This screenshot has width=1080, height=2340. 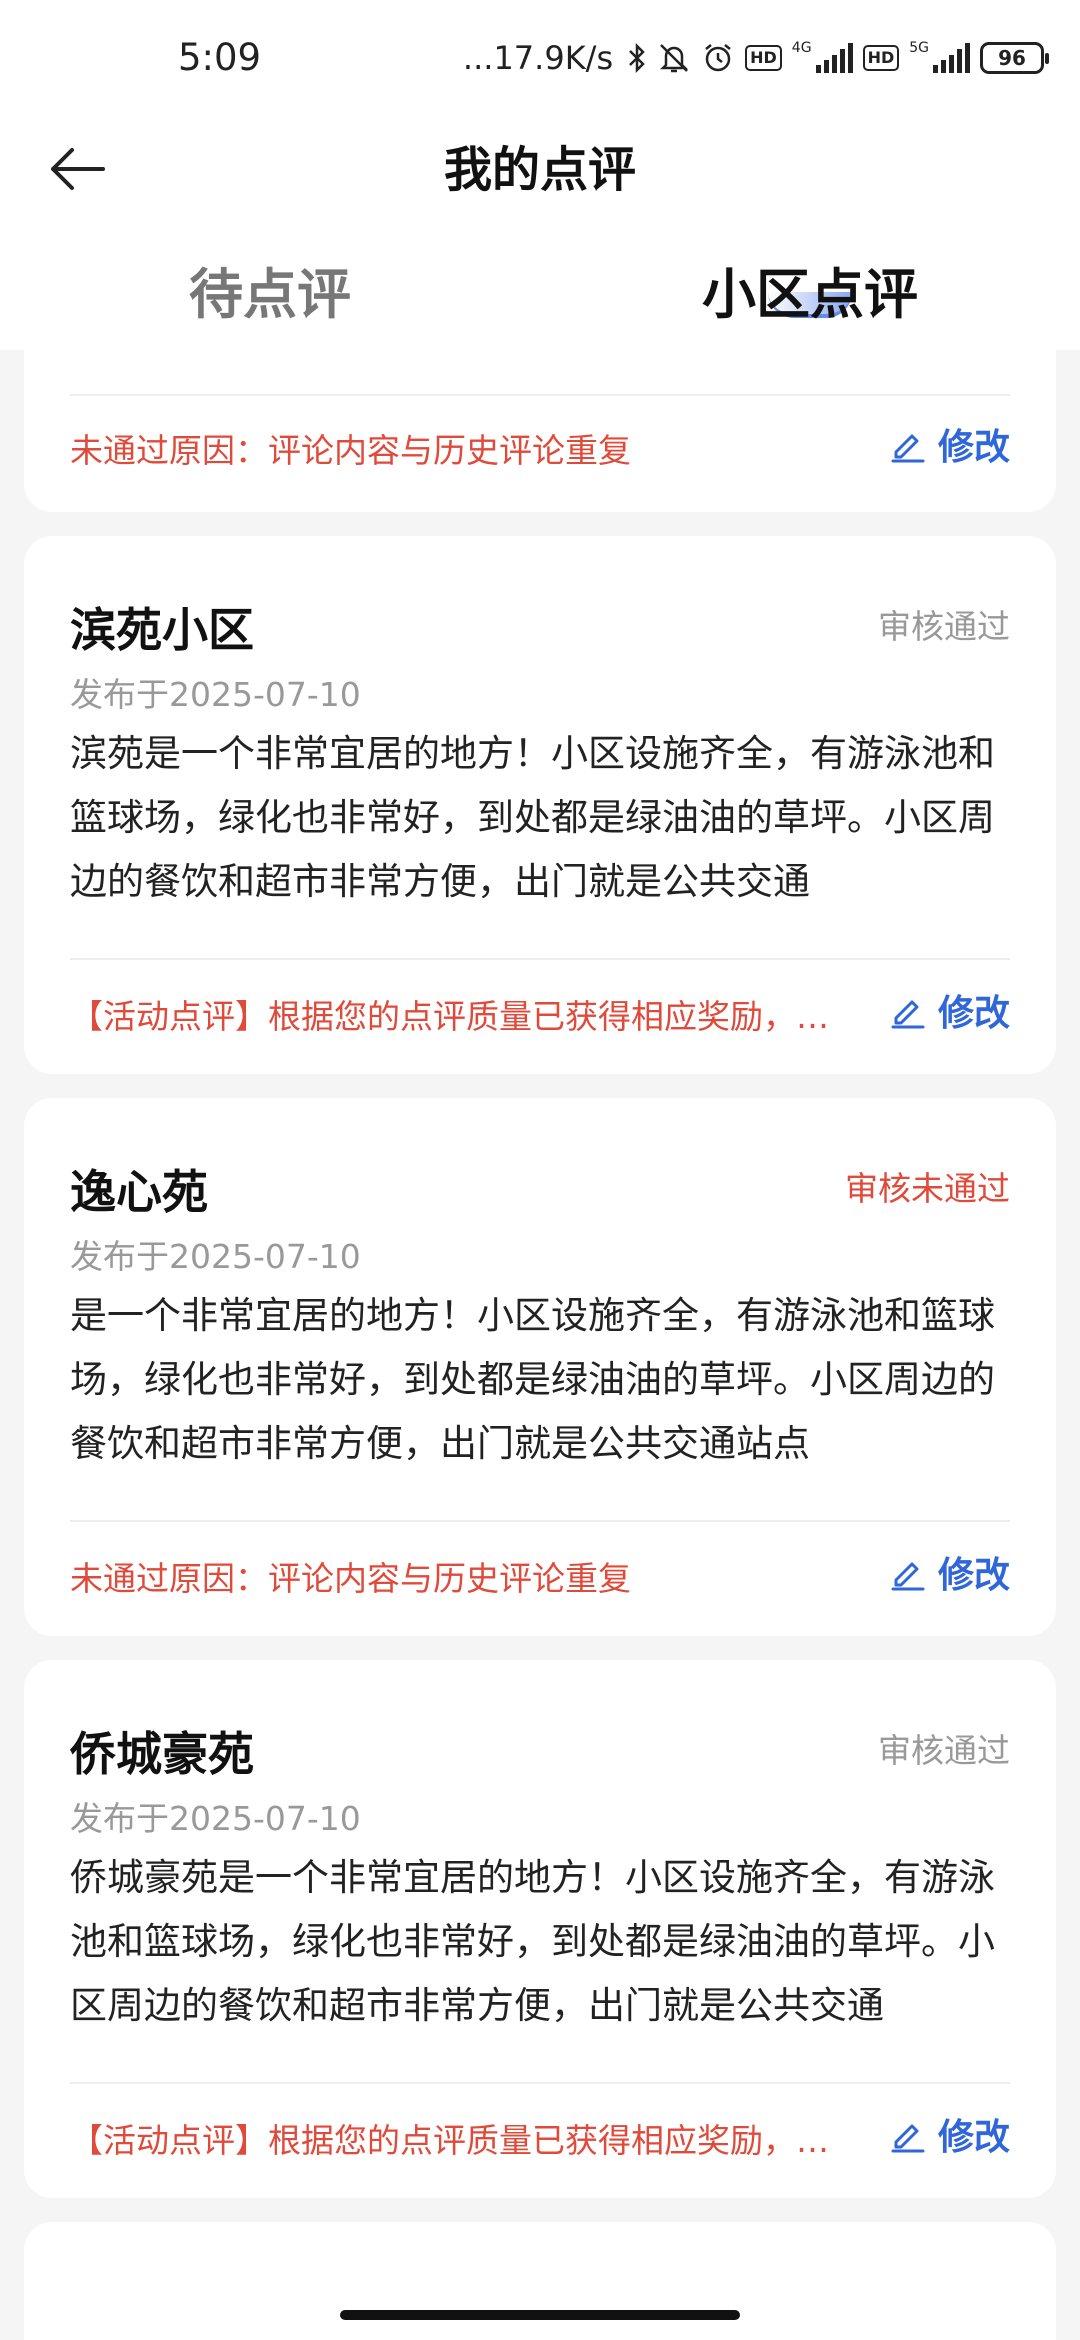 What do you see at coordinates (674, 58) in the screenshot?
I see `mute-bell-icon` at bounding box center [674, 58].